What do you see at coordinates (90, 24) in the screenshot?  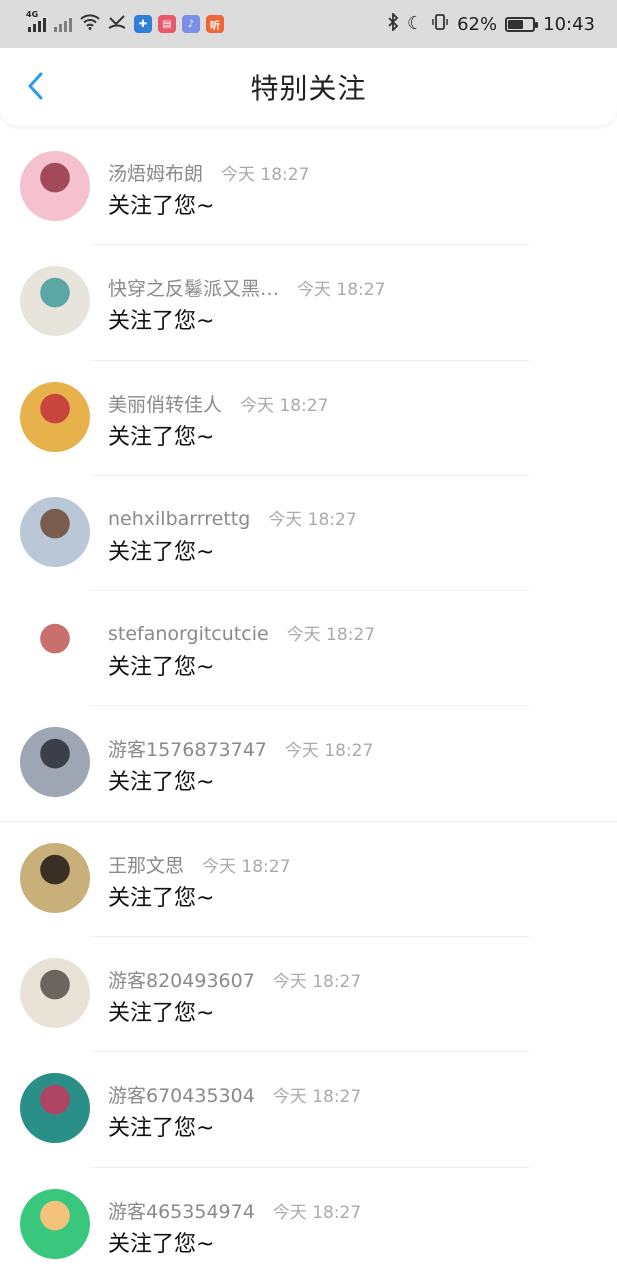 I see `wifi-icon` at bounding box center [90, 24].